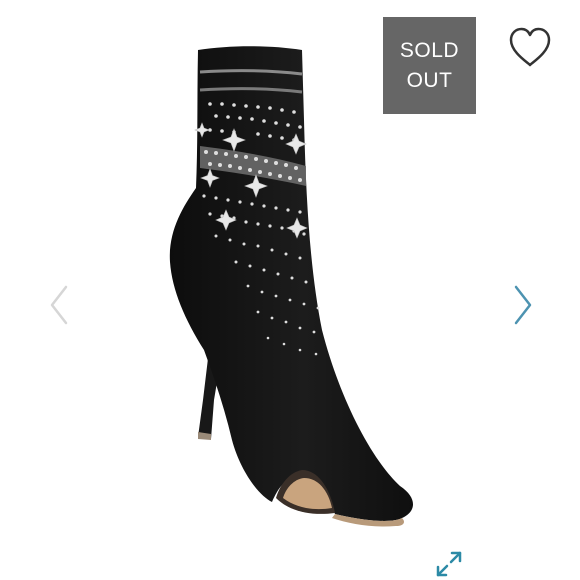  I want to click on heart-icon, so click(530, 47).